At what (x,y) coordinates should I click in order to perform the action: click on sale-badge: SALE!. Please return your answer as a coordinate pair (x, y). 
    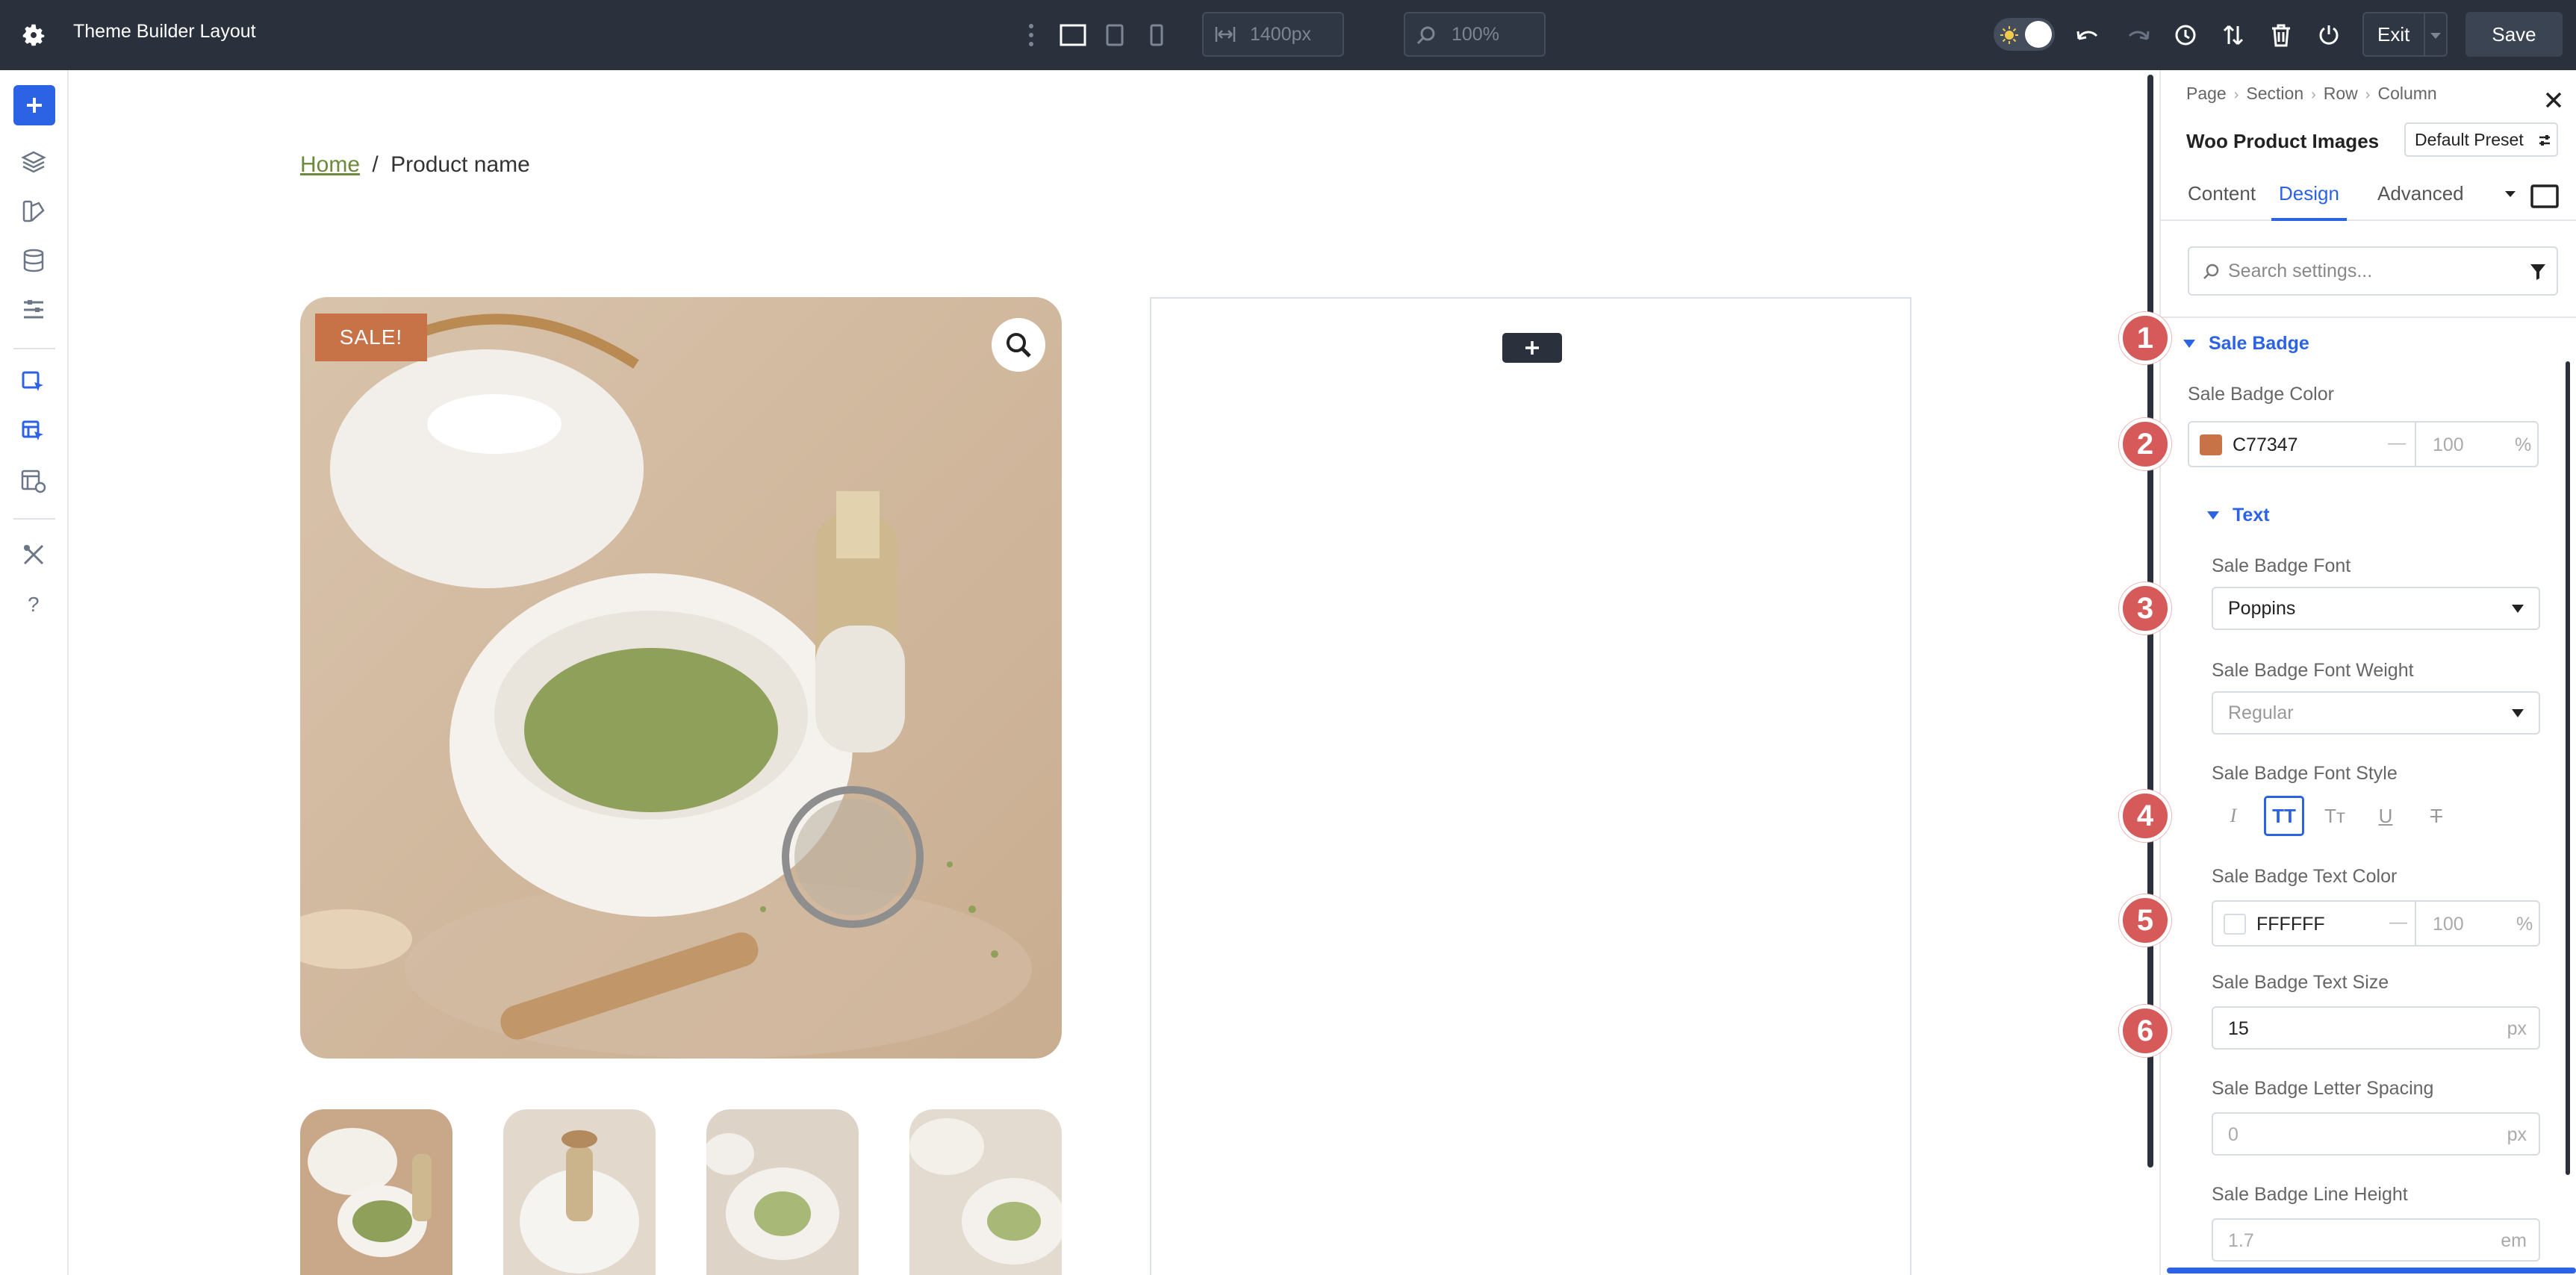
    Looking at the image, I should click on (371, 337).